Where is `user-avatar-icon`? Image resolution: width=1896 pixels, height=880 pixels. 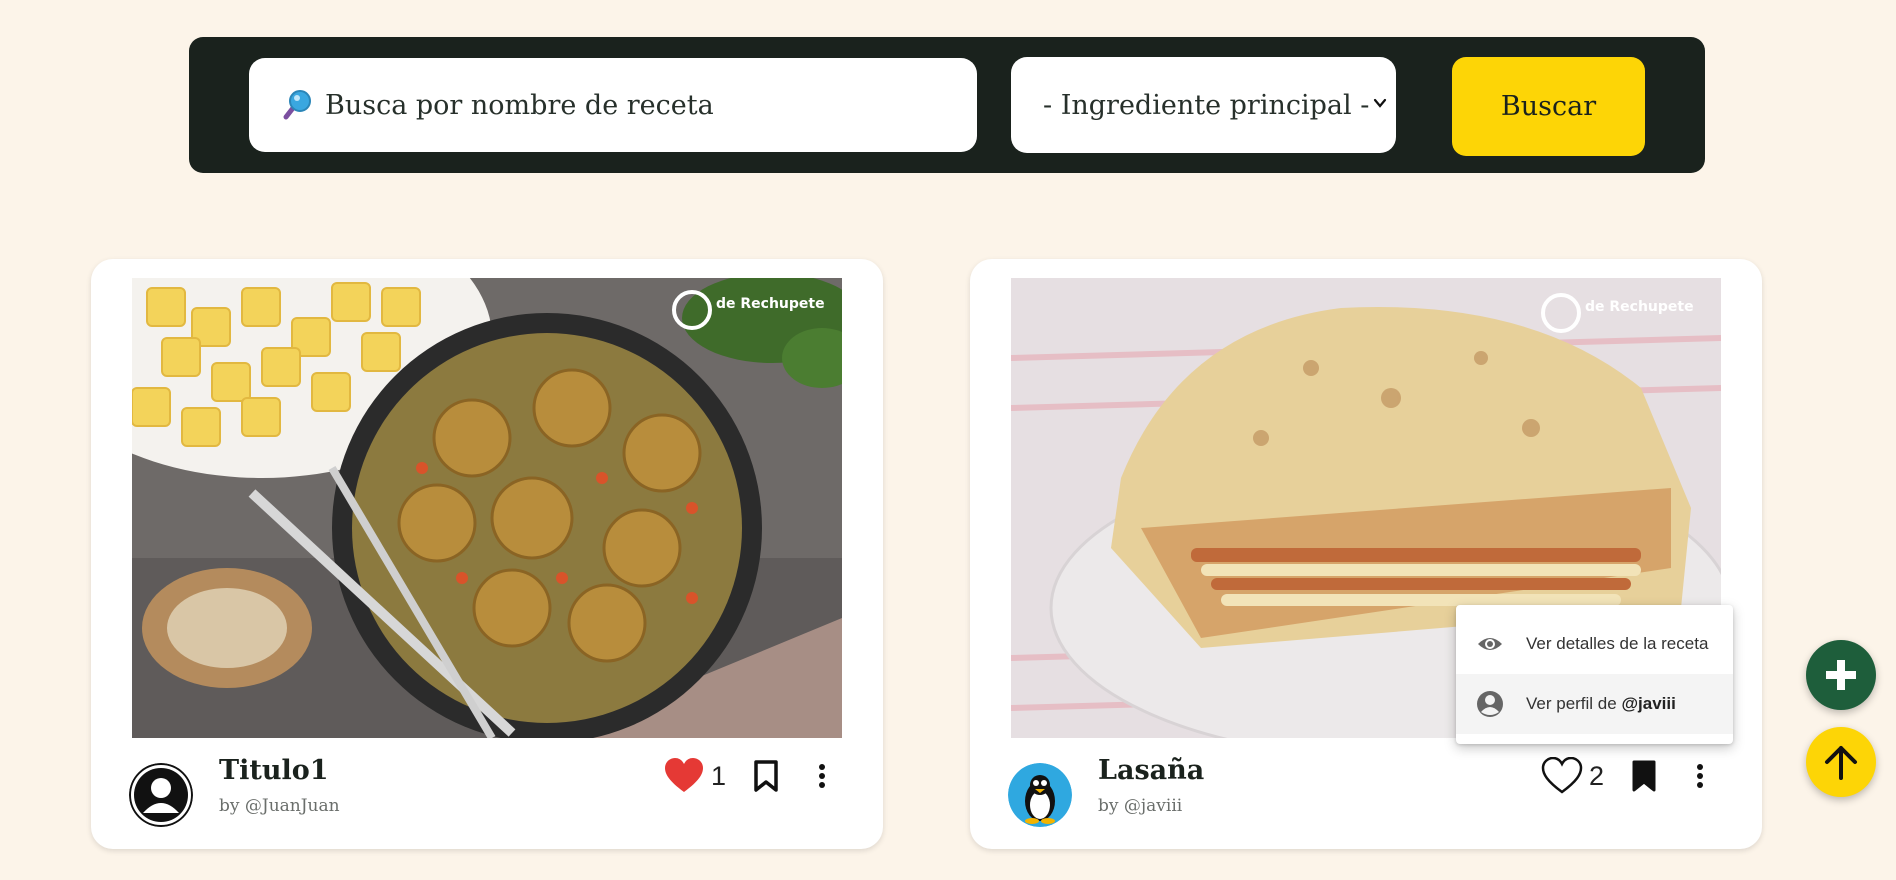 user-avatar-icon is located at coordinates (161, 795).